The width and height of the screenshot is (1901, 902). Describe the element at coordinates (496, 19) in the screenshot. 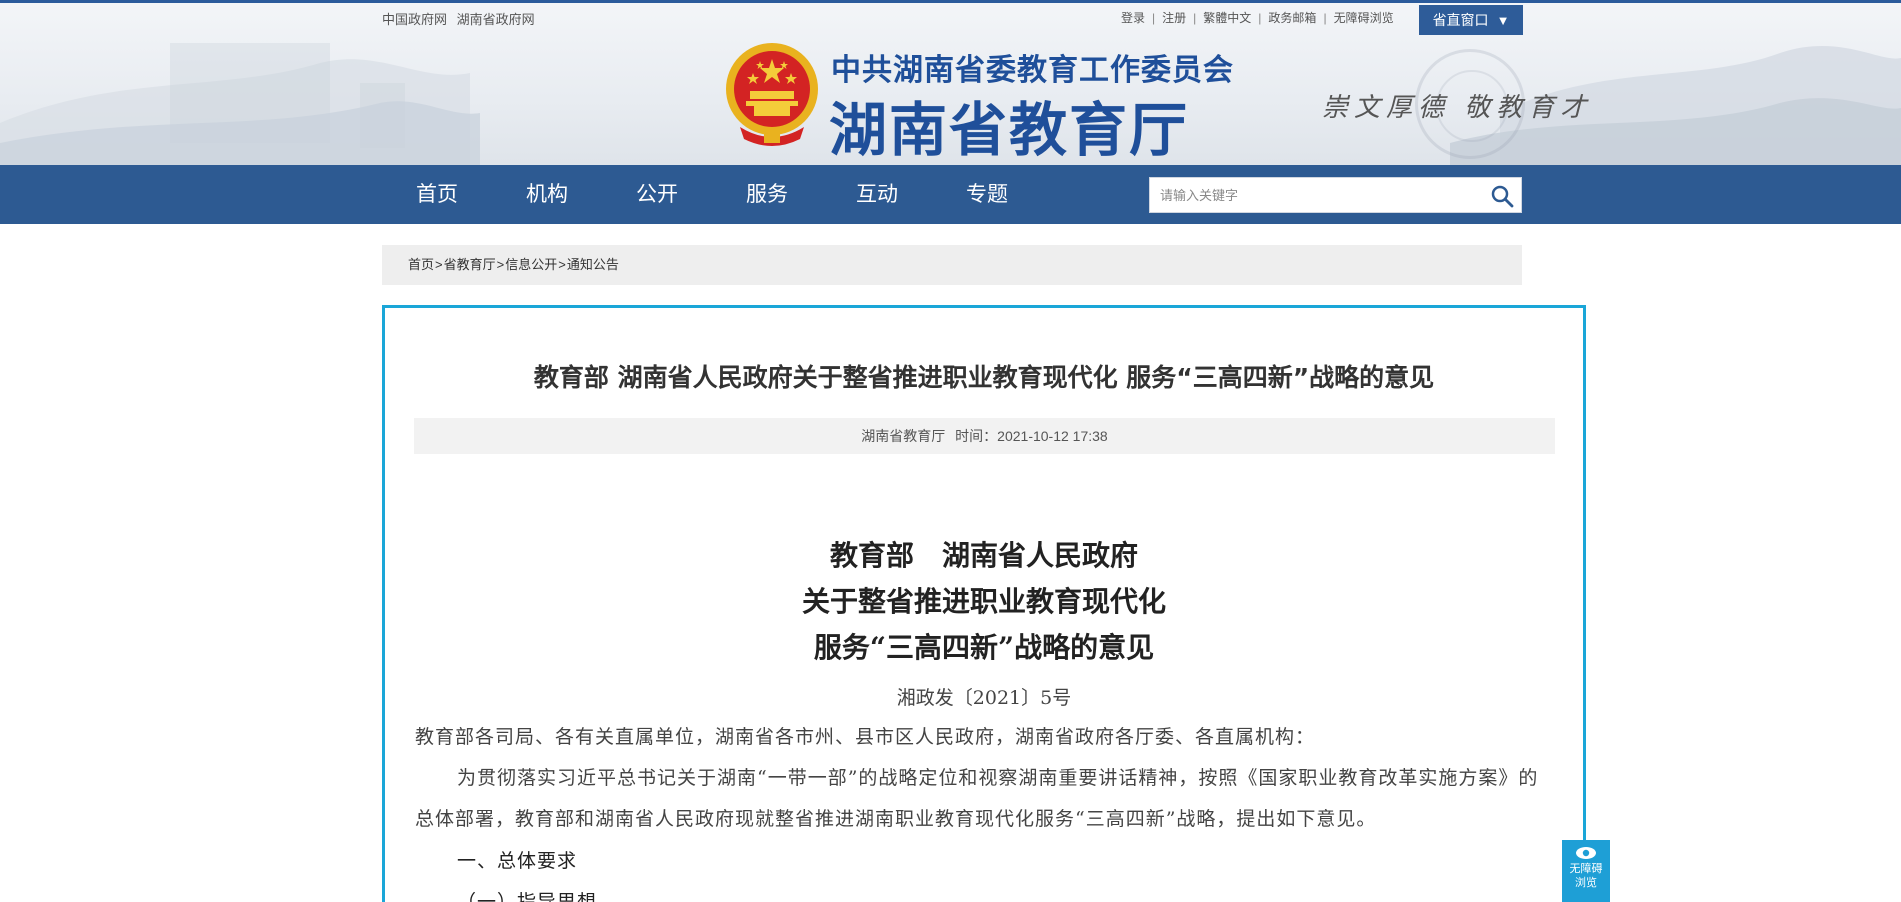

I see `link-hunan-gov: 湖南省政府网` at that location.